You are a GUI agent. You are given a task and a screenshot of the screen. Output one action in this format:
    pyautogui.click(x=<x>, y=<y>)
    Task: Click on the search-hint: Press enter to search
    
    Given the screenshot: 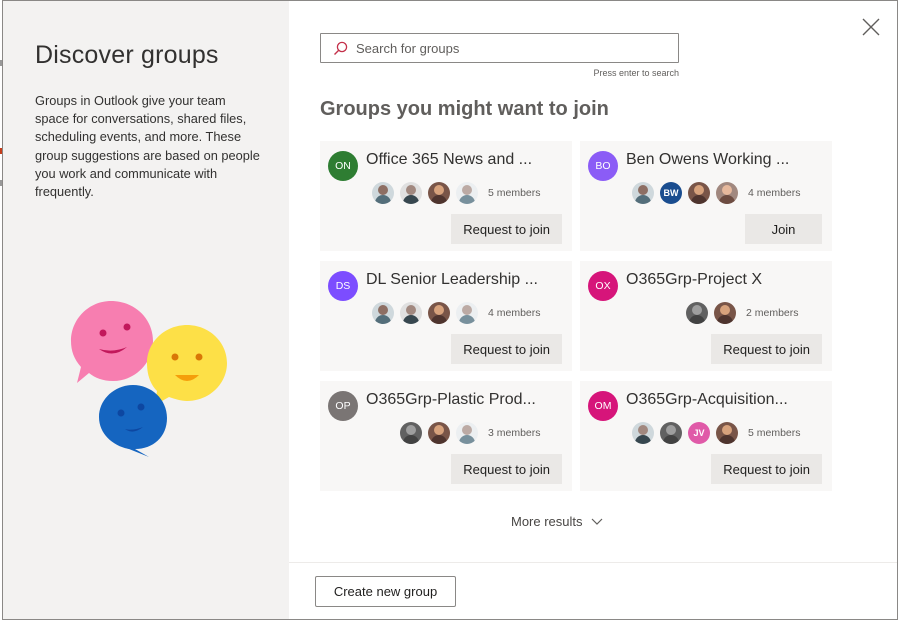 What is the action you would take?
    pyautogui.click(x=636, y=73)
    